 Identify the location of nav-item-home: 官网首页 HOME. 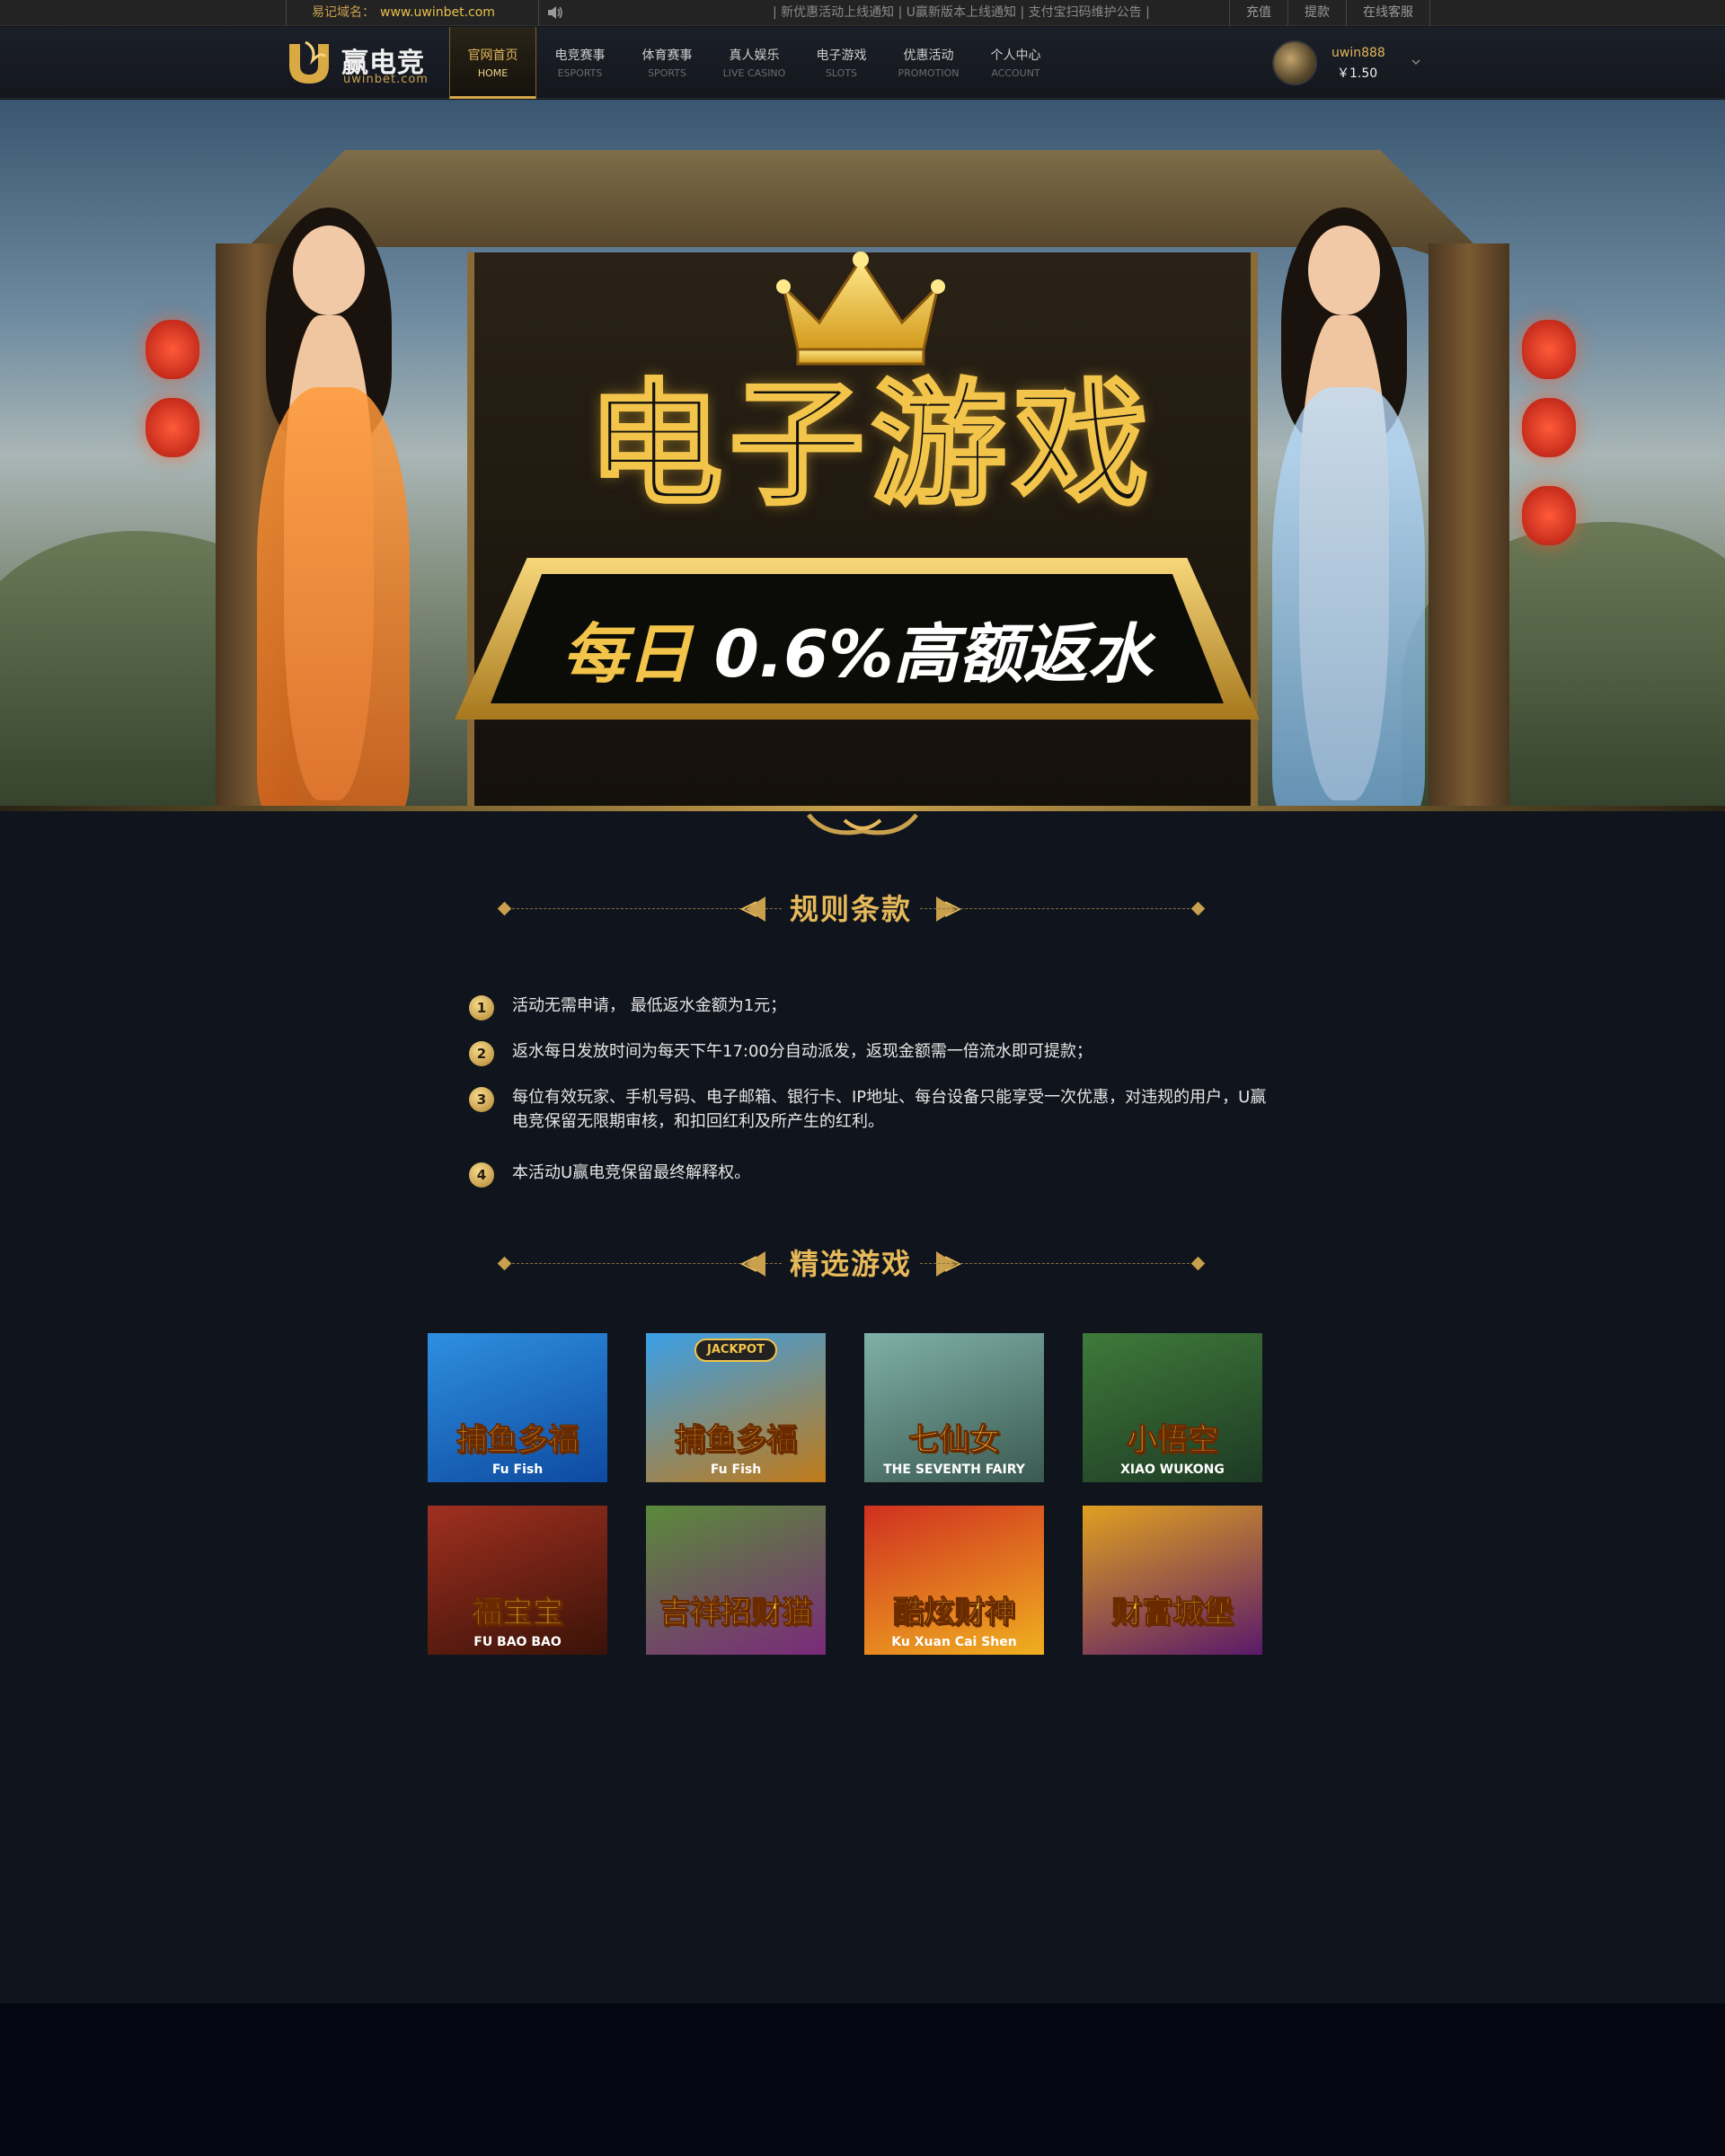
(492, 63).